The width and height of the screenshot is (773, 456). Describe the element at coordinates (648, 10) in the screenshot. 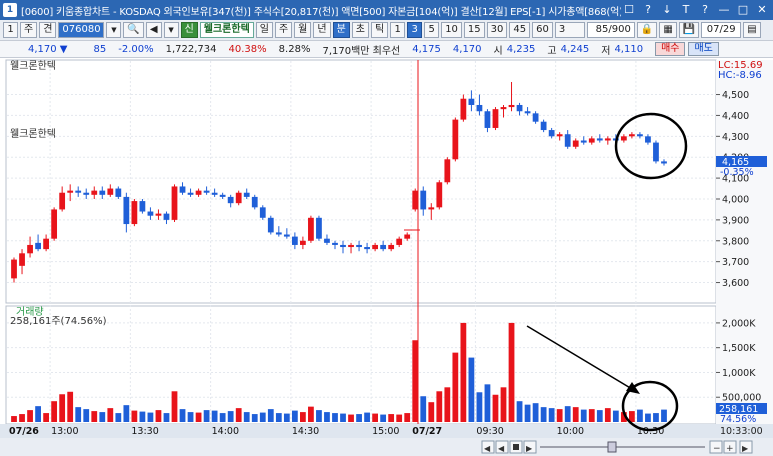

I see `help-button: ?` at that location.